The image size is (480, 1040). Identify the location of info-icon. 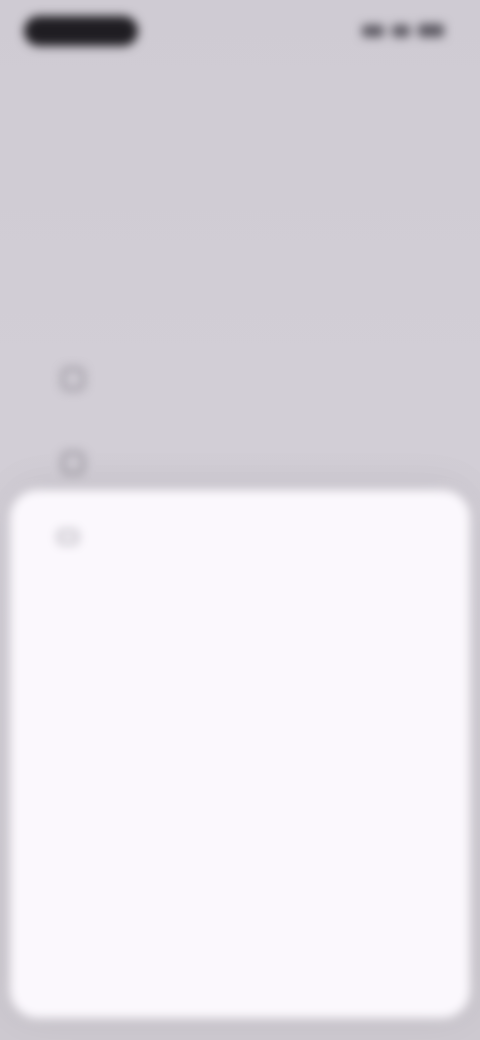
(67, 537).